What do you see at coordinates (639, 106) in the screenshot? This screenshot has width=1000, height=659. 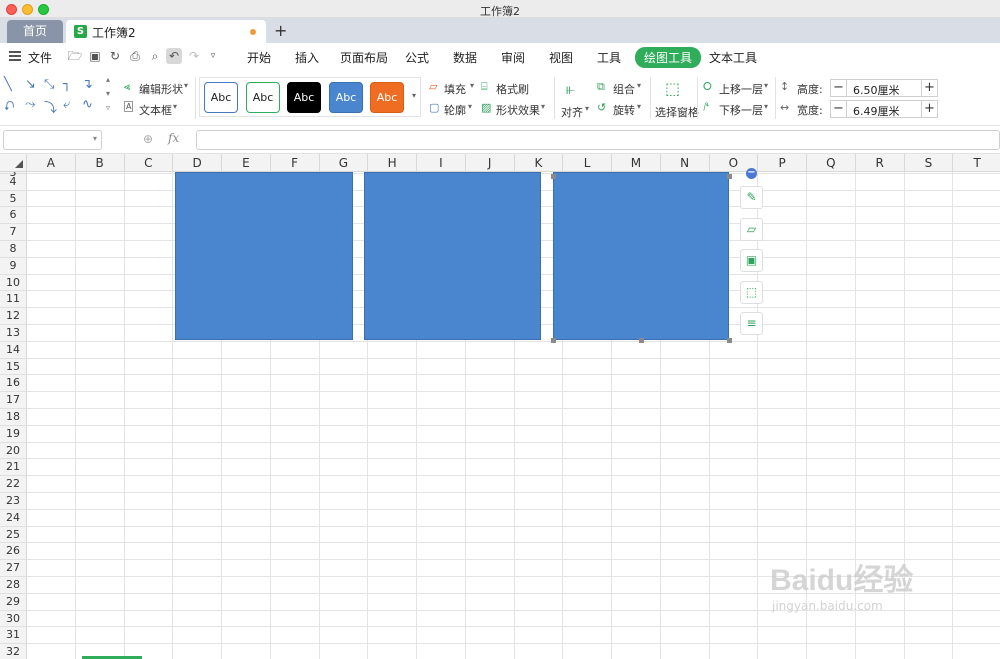 I see `rotate-dropdown-icon: ▾` at bounding box center [639, 106].